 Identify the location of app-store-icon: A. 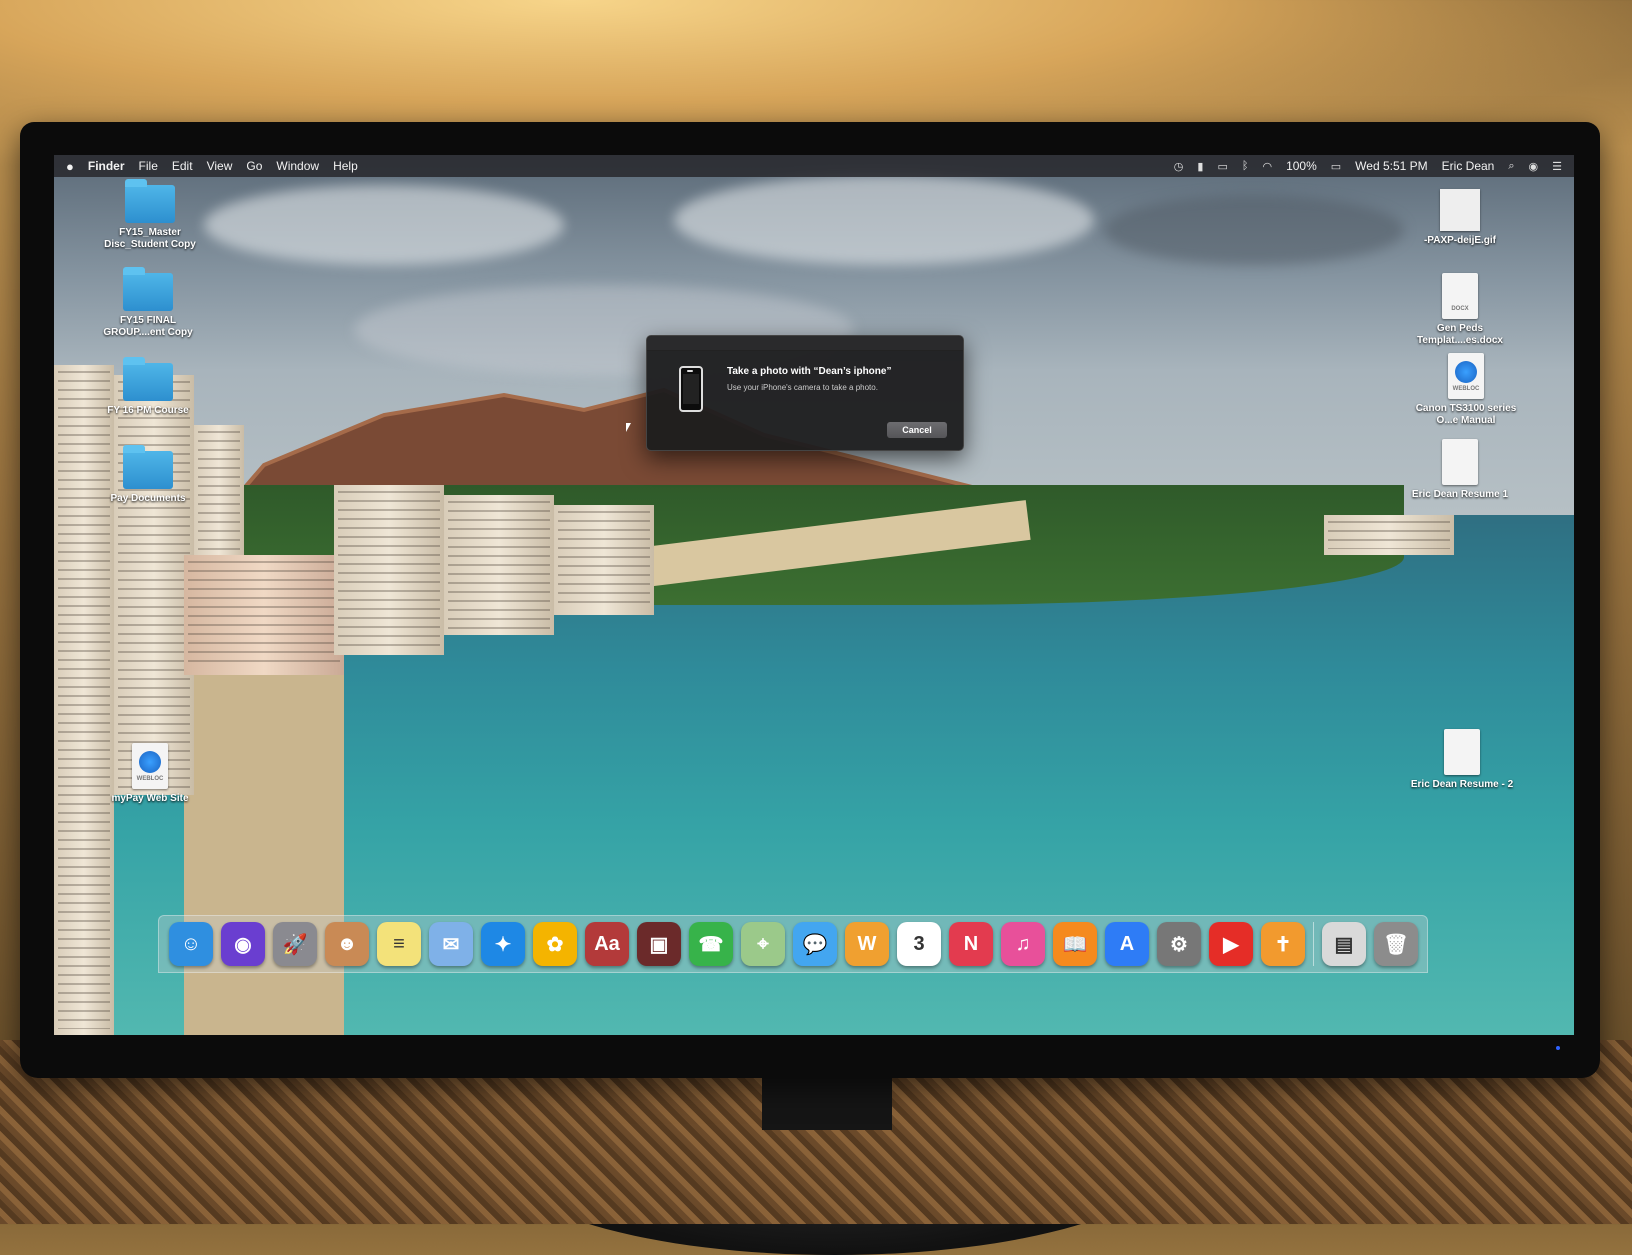
(1127, 944).